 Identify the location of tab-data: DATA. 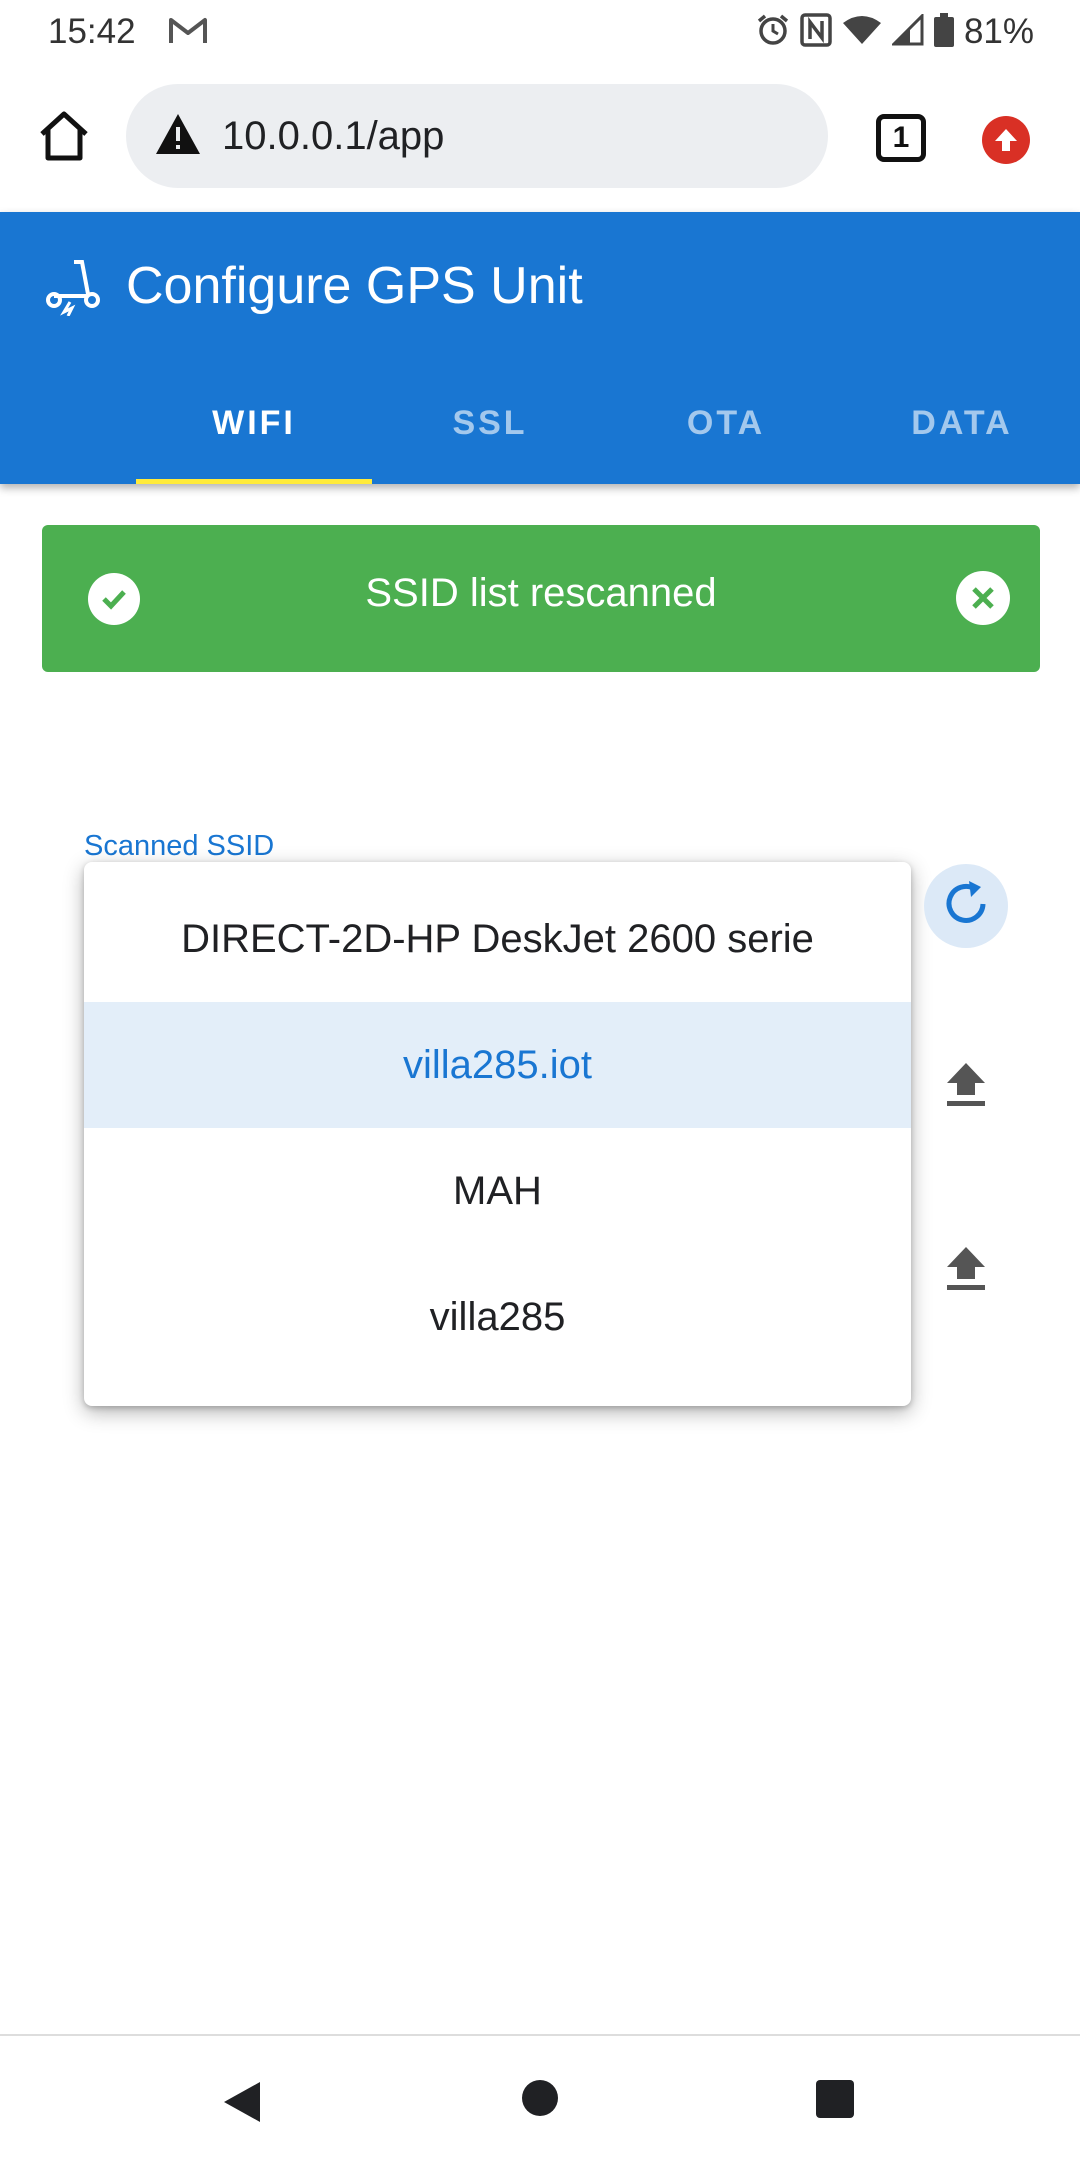
(962, 423).